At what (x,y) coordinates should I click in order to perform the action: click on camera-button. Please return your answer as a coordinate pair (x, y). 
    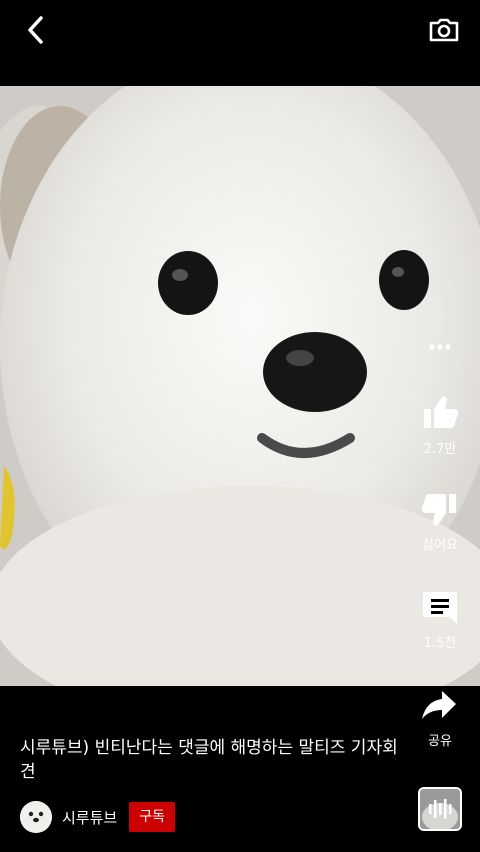
    Looking at the image, I should click on (444, 30).